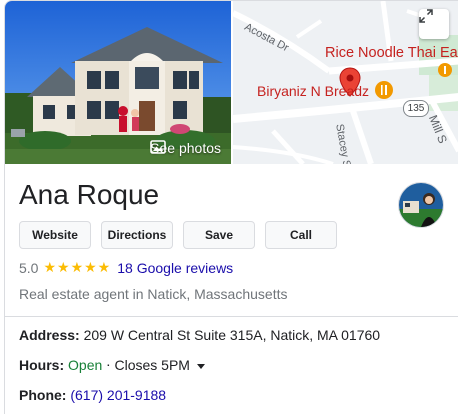 The height and width of the screenshot is (414, 458). I want to click on business-name: Ana Roque, so click(89, 194).